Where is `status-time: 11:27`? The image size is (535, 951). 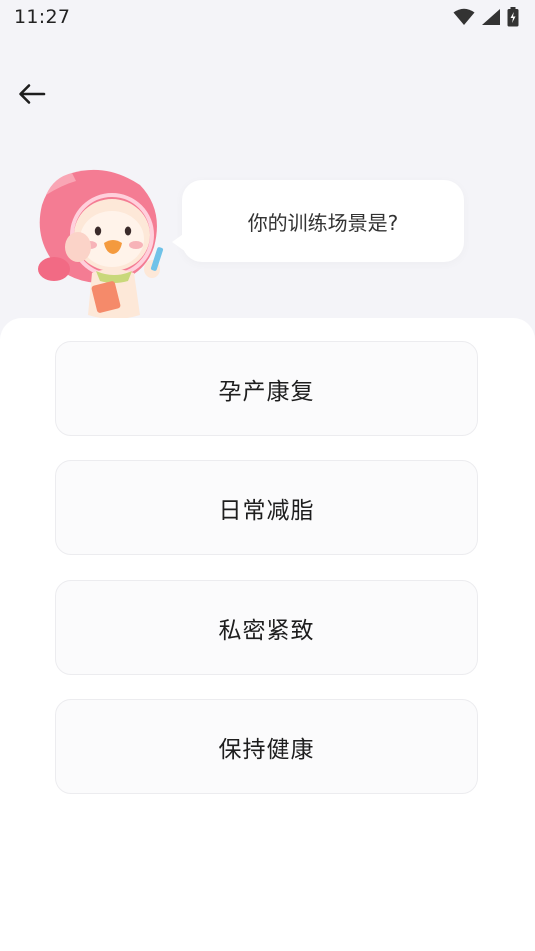
status-time: 11:27 is located at coordinates (42, 17).